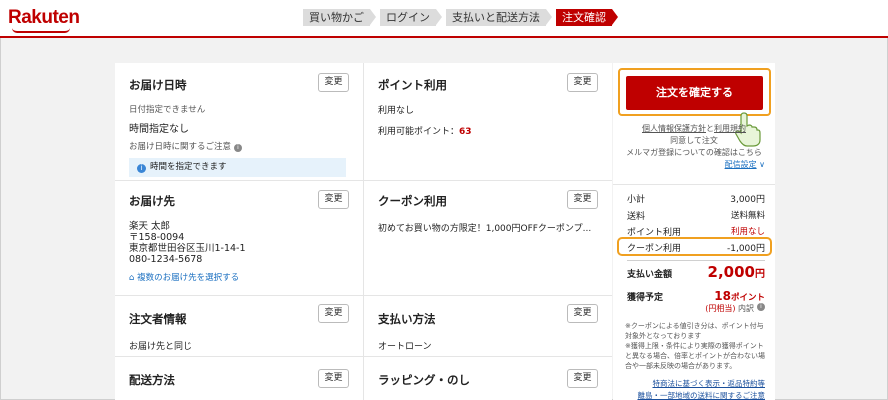 The image size is (888, 400). I want to click on delivery-date-title: お届け日時, so click(158, 85).